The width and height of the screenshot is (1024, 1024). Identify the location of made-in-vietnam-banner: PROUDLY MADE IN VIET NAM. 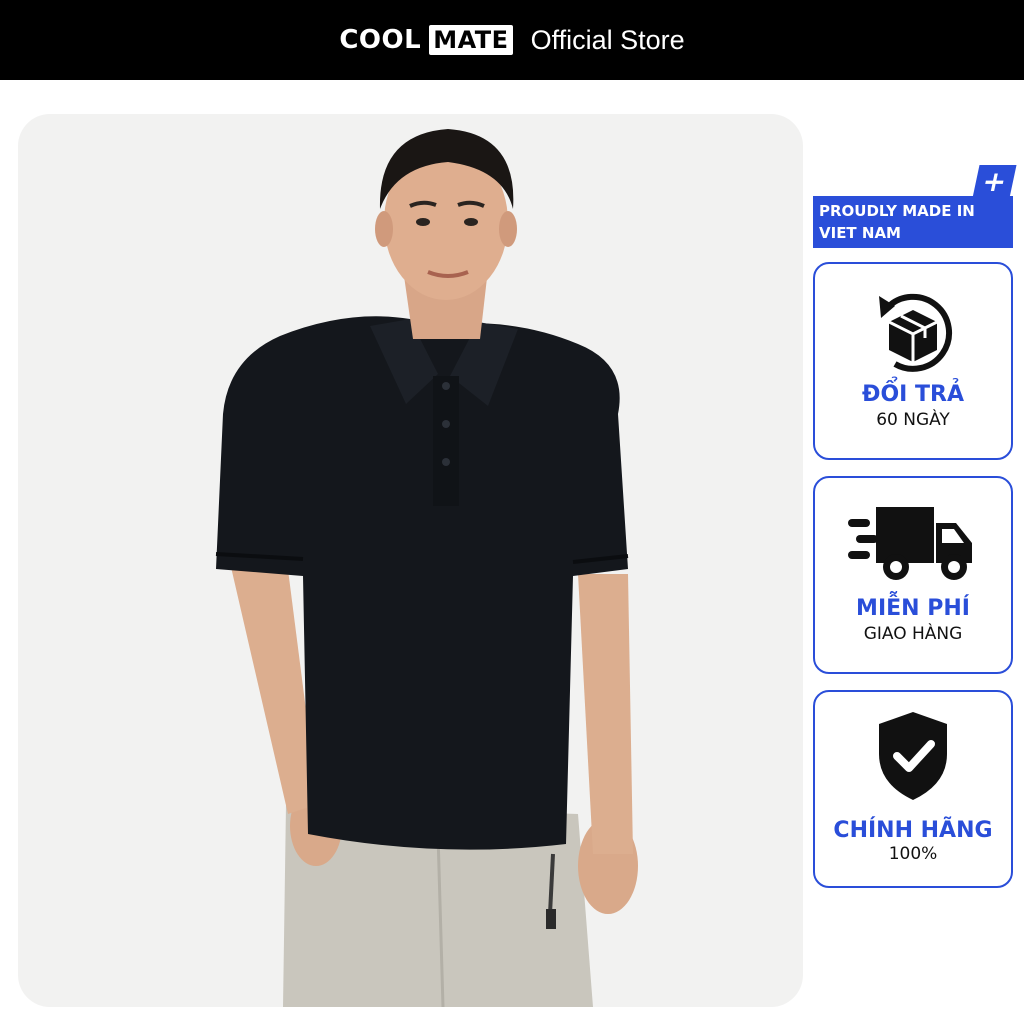
(913, 222).